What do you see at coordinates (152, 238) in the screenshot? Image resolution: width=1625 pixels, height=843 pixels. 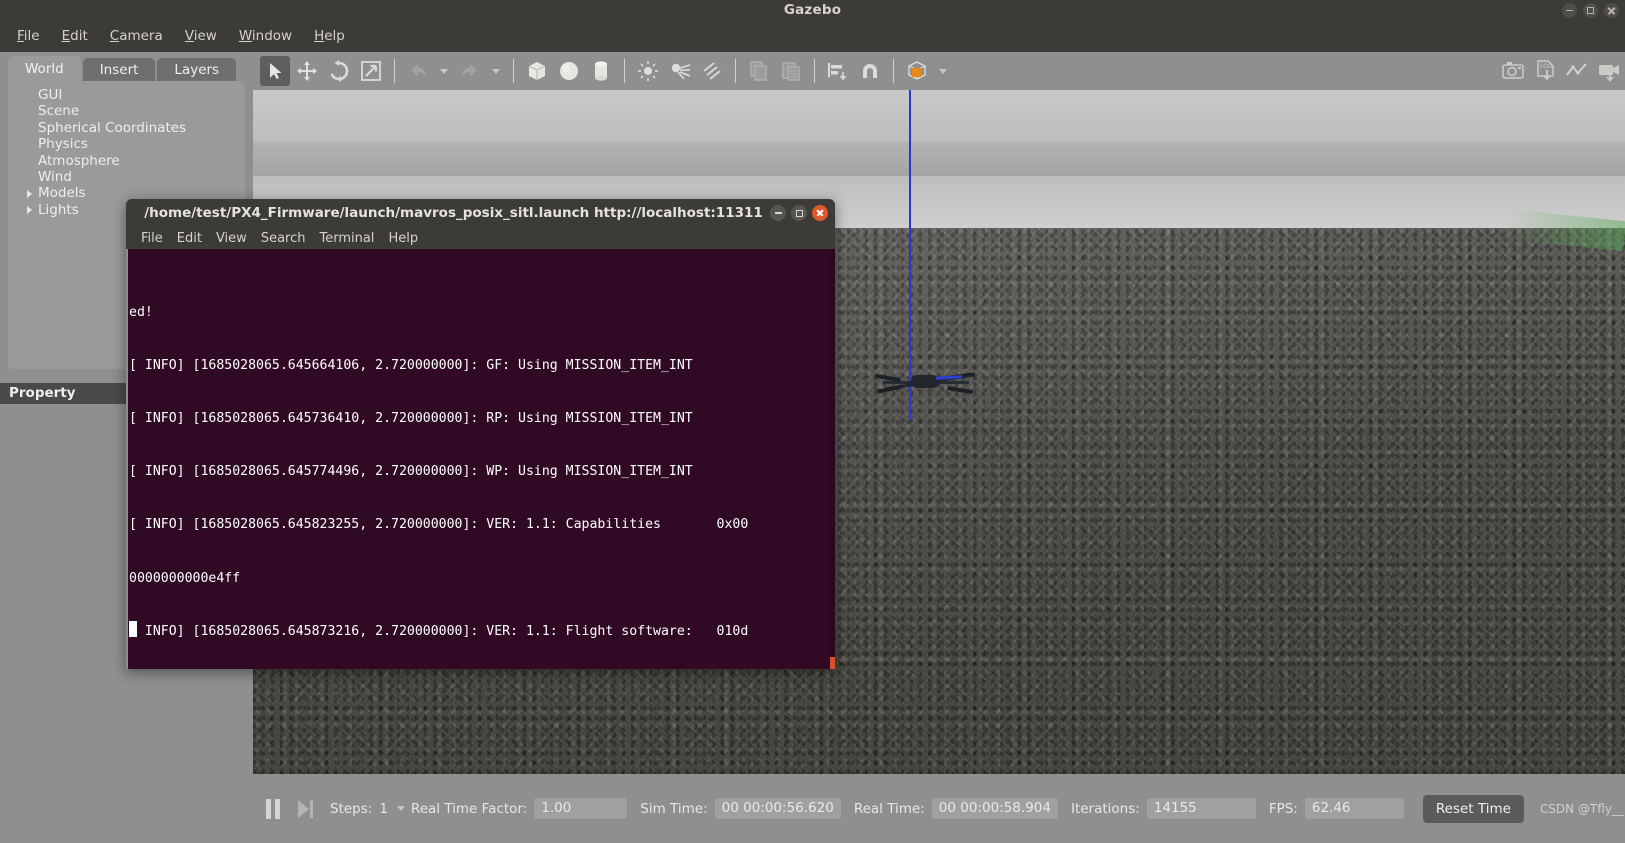 I see `terminal-menu-file: File` at bounding box center [152, 238].